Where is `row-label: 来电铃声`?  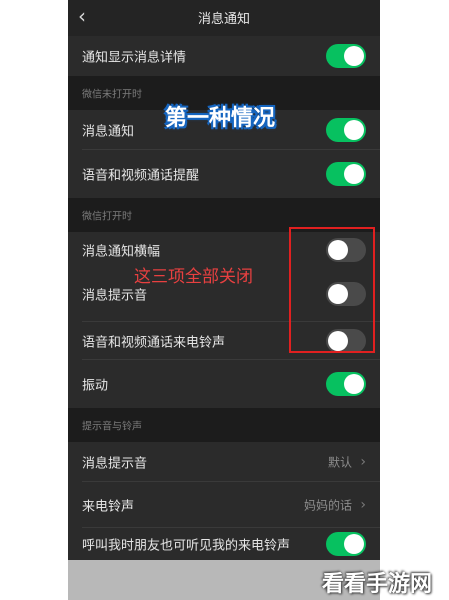 row-label: 来电铃声 is located at coordinates (108, 507).